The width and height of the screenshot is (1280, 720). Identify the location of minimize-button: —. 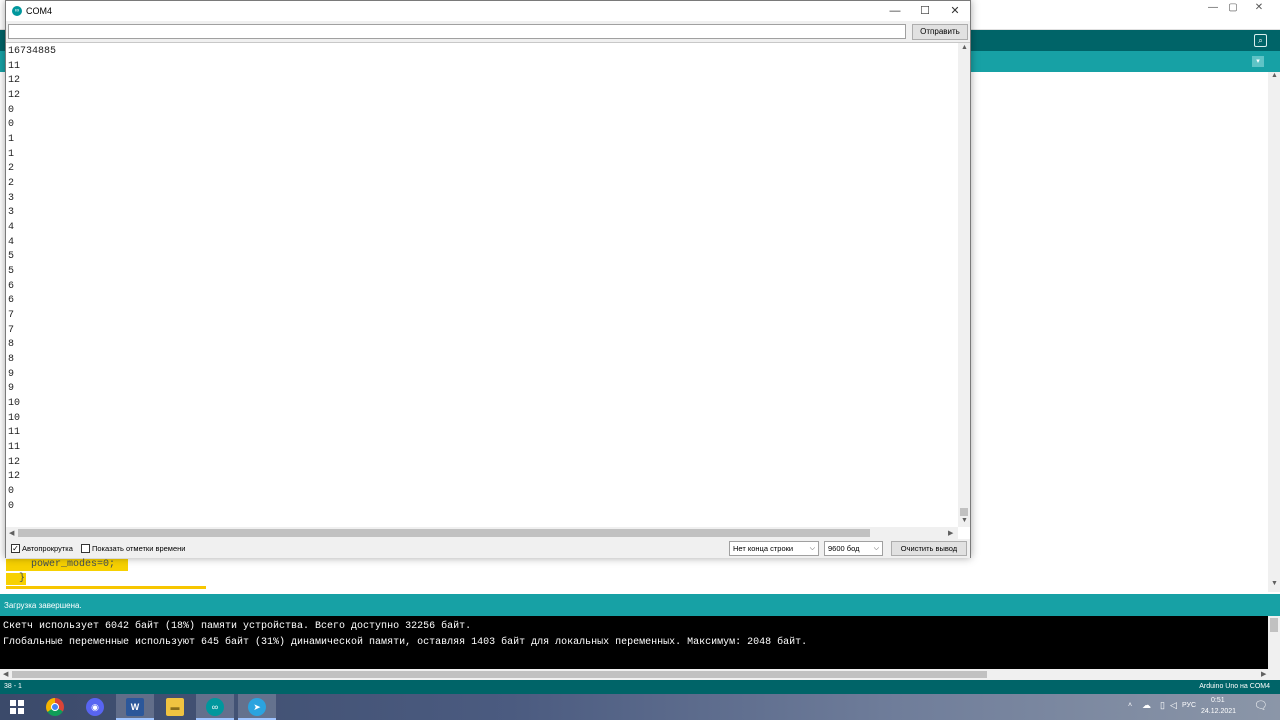
(895, 11).